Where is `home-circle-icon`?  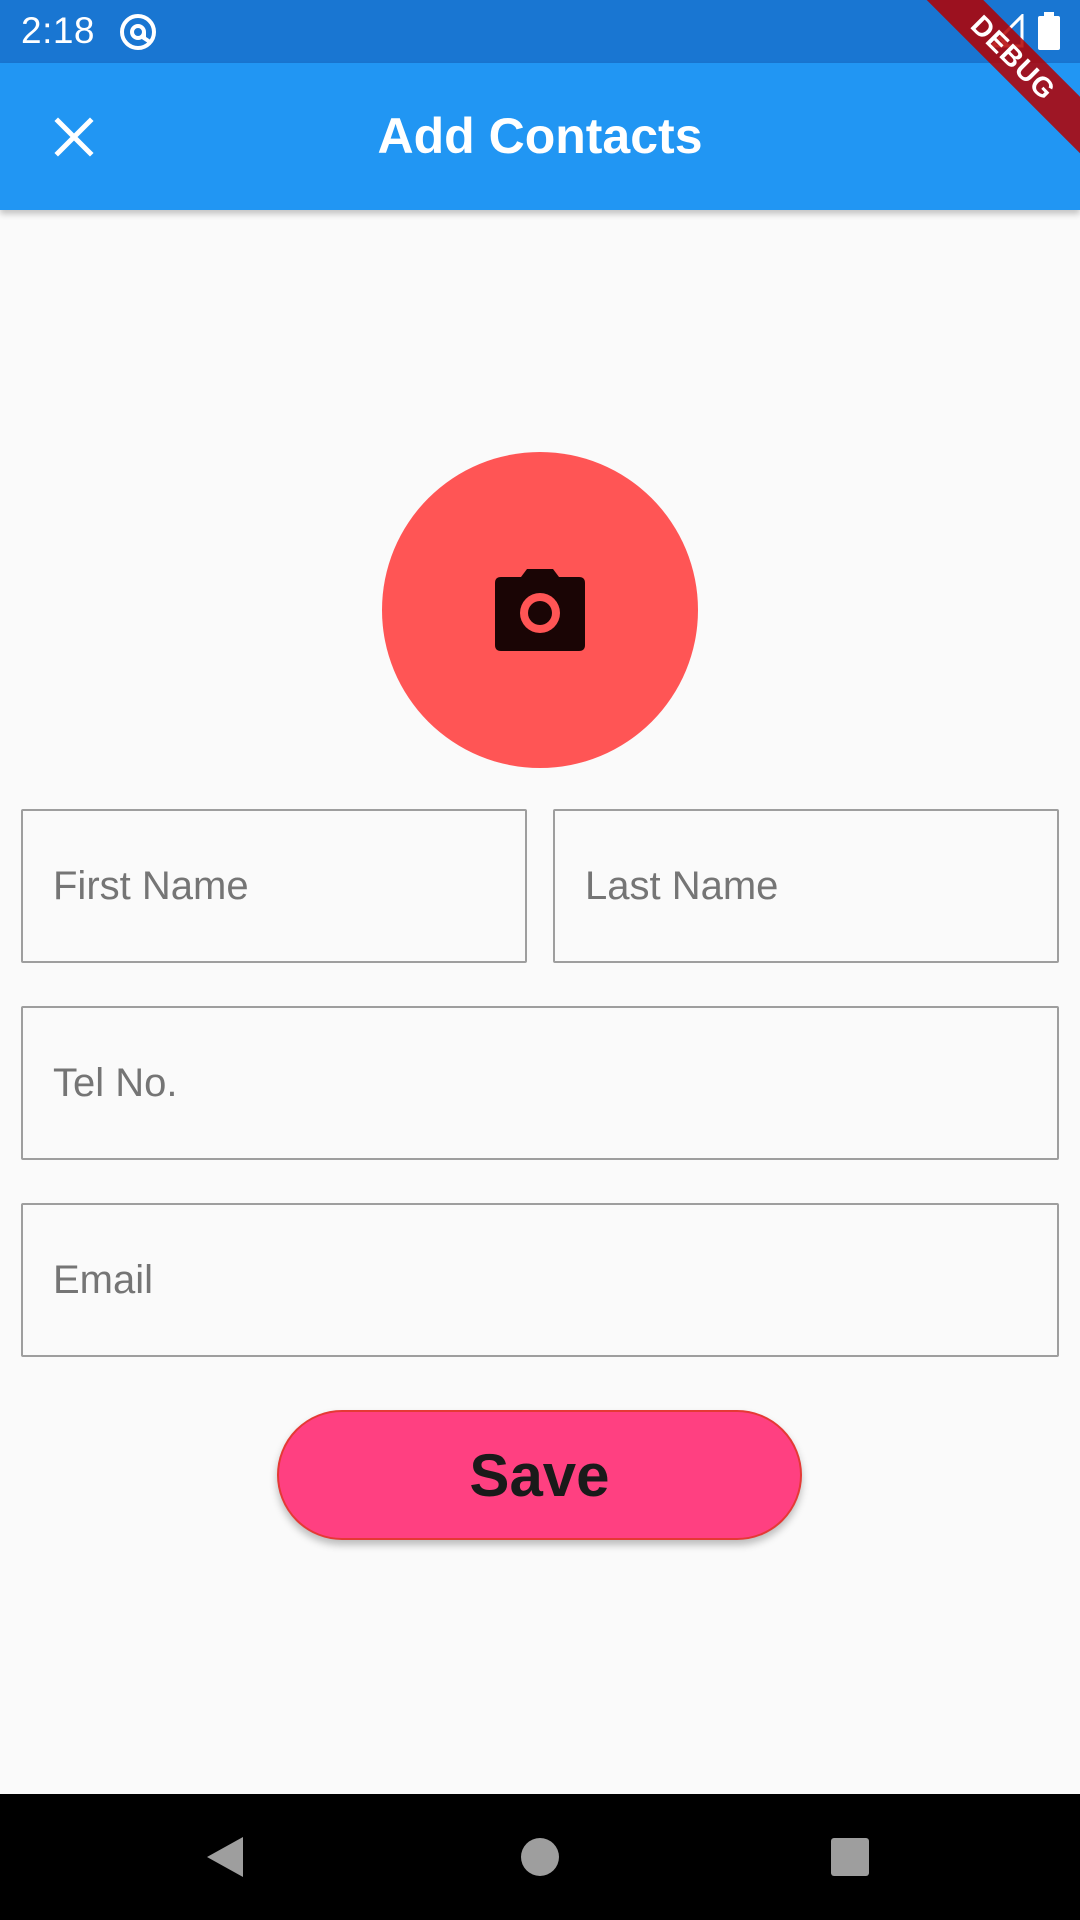 home-circle-icon is located at coordinates (540, 1857).